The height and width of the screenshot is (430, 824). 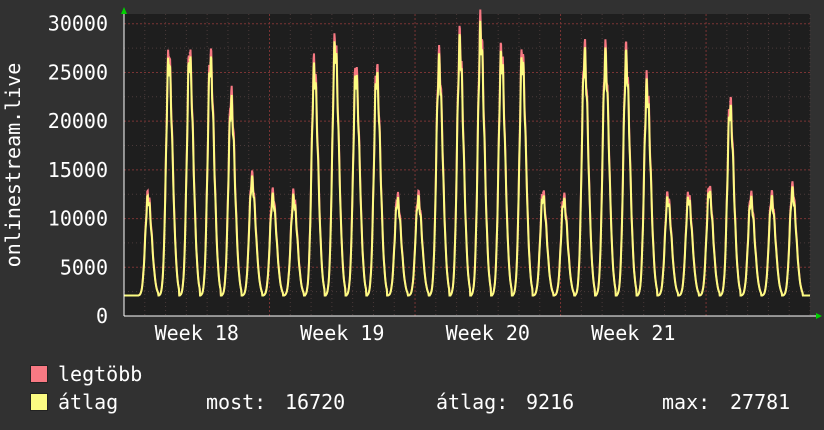 What do you see at coordinates (88, 402) in the screenshot?
I see `legend-label-atlag: átlag` at bounding box center [88, 402].